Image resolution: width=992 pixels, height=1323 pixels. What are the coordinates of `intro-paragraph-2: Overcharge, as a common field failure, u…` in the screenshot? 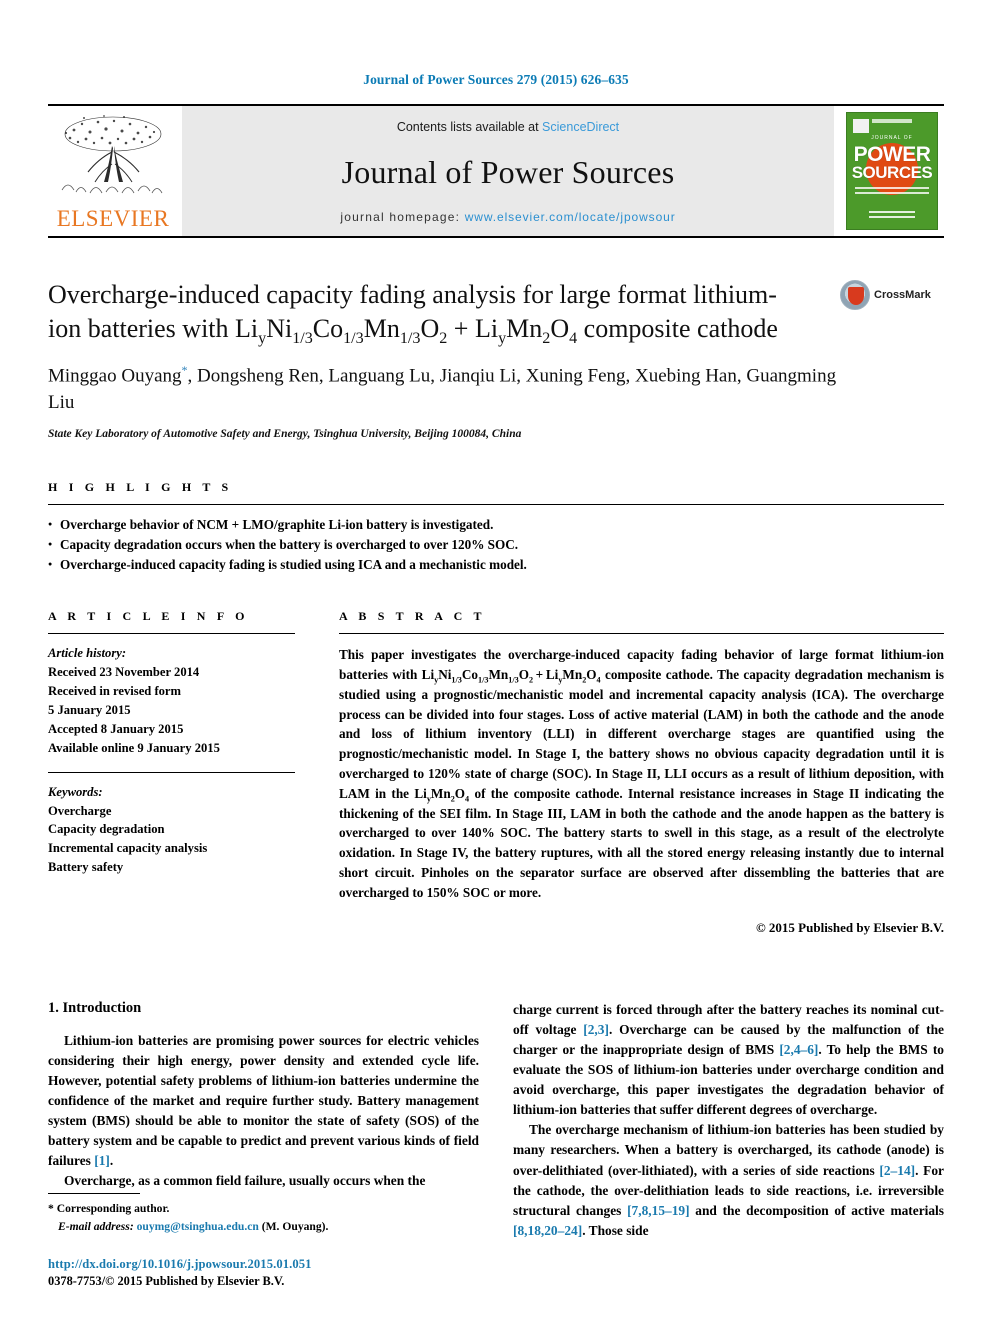 It's located at (245, 1181).